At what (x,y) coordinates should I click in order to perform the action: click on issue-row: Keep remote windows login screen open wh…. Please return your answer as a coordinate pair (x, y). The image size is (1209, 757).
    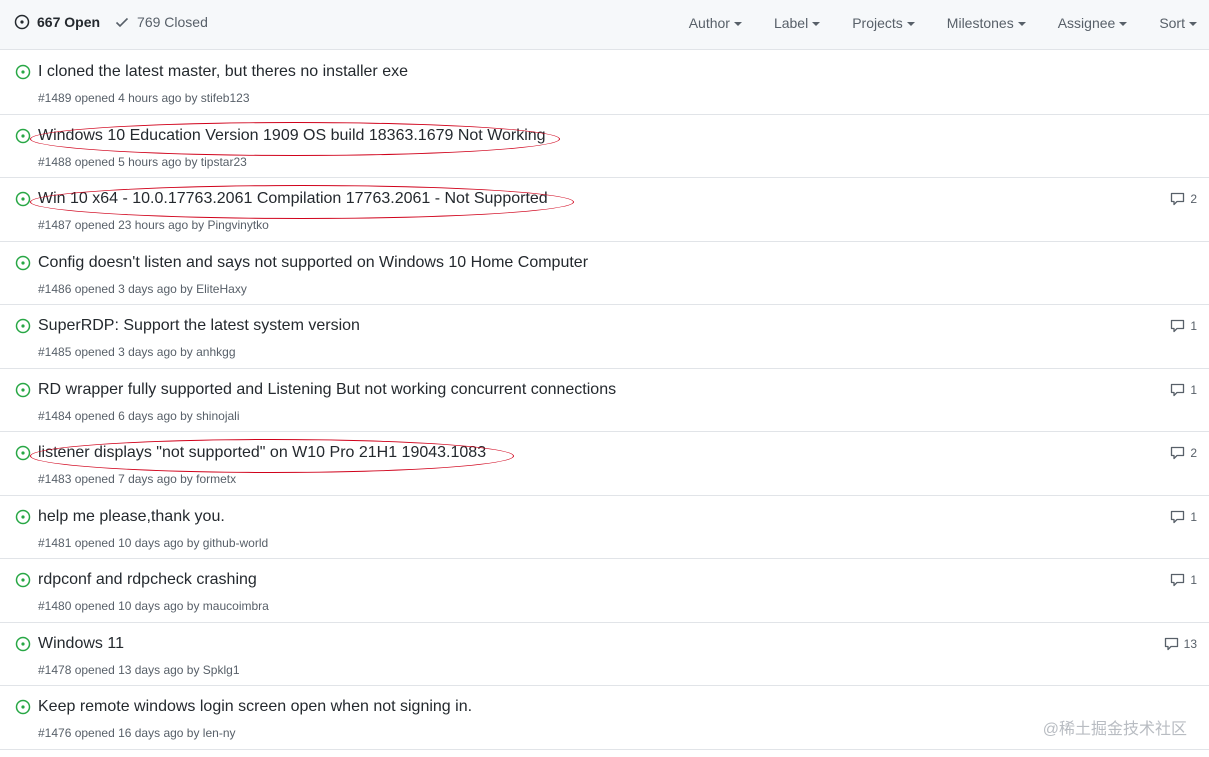
    Looking at the image, I should click on (604, 718).